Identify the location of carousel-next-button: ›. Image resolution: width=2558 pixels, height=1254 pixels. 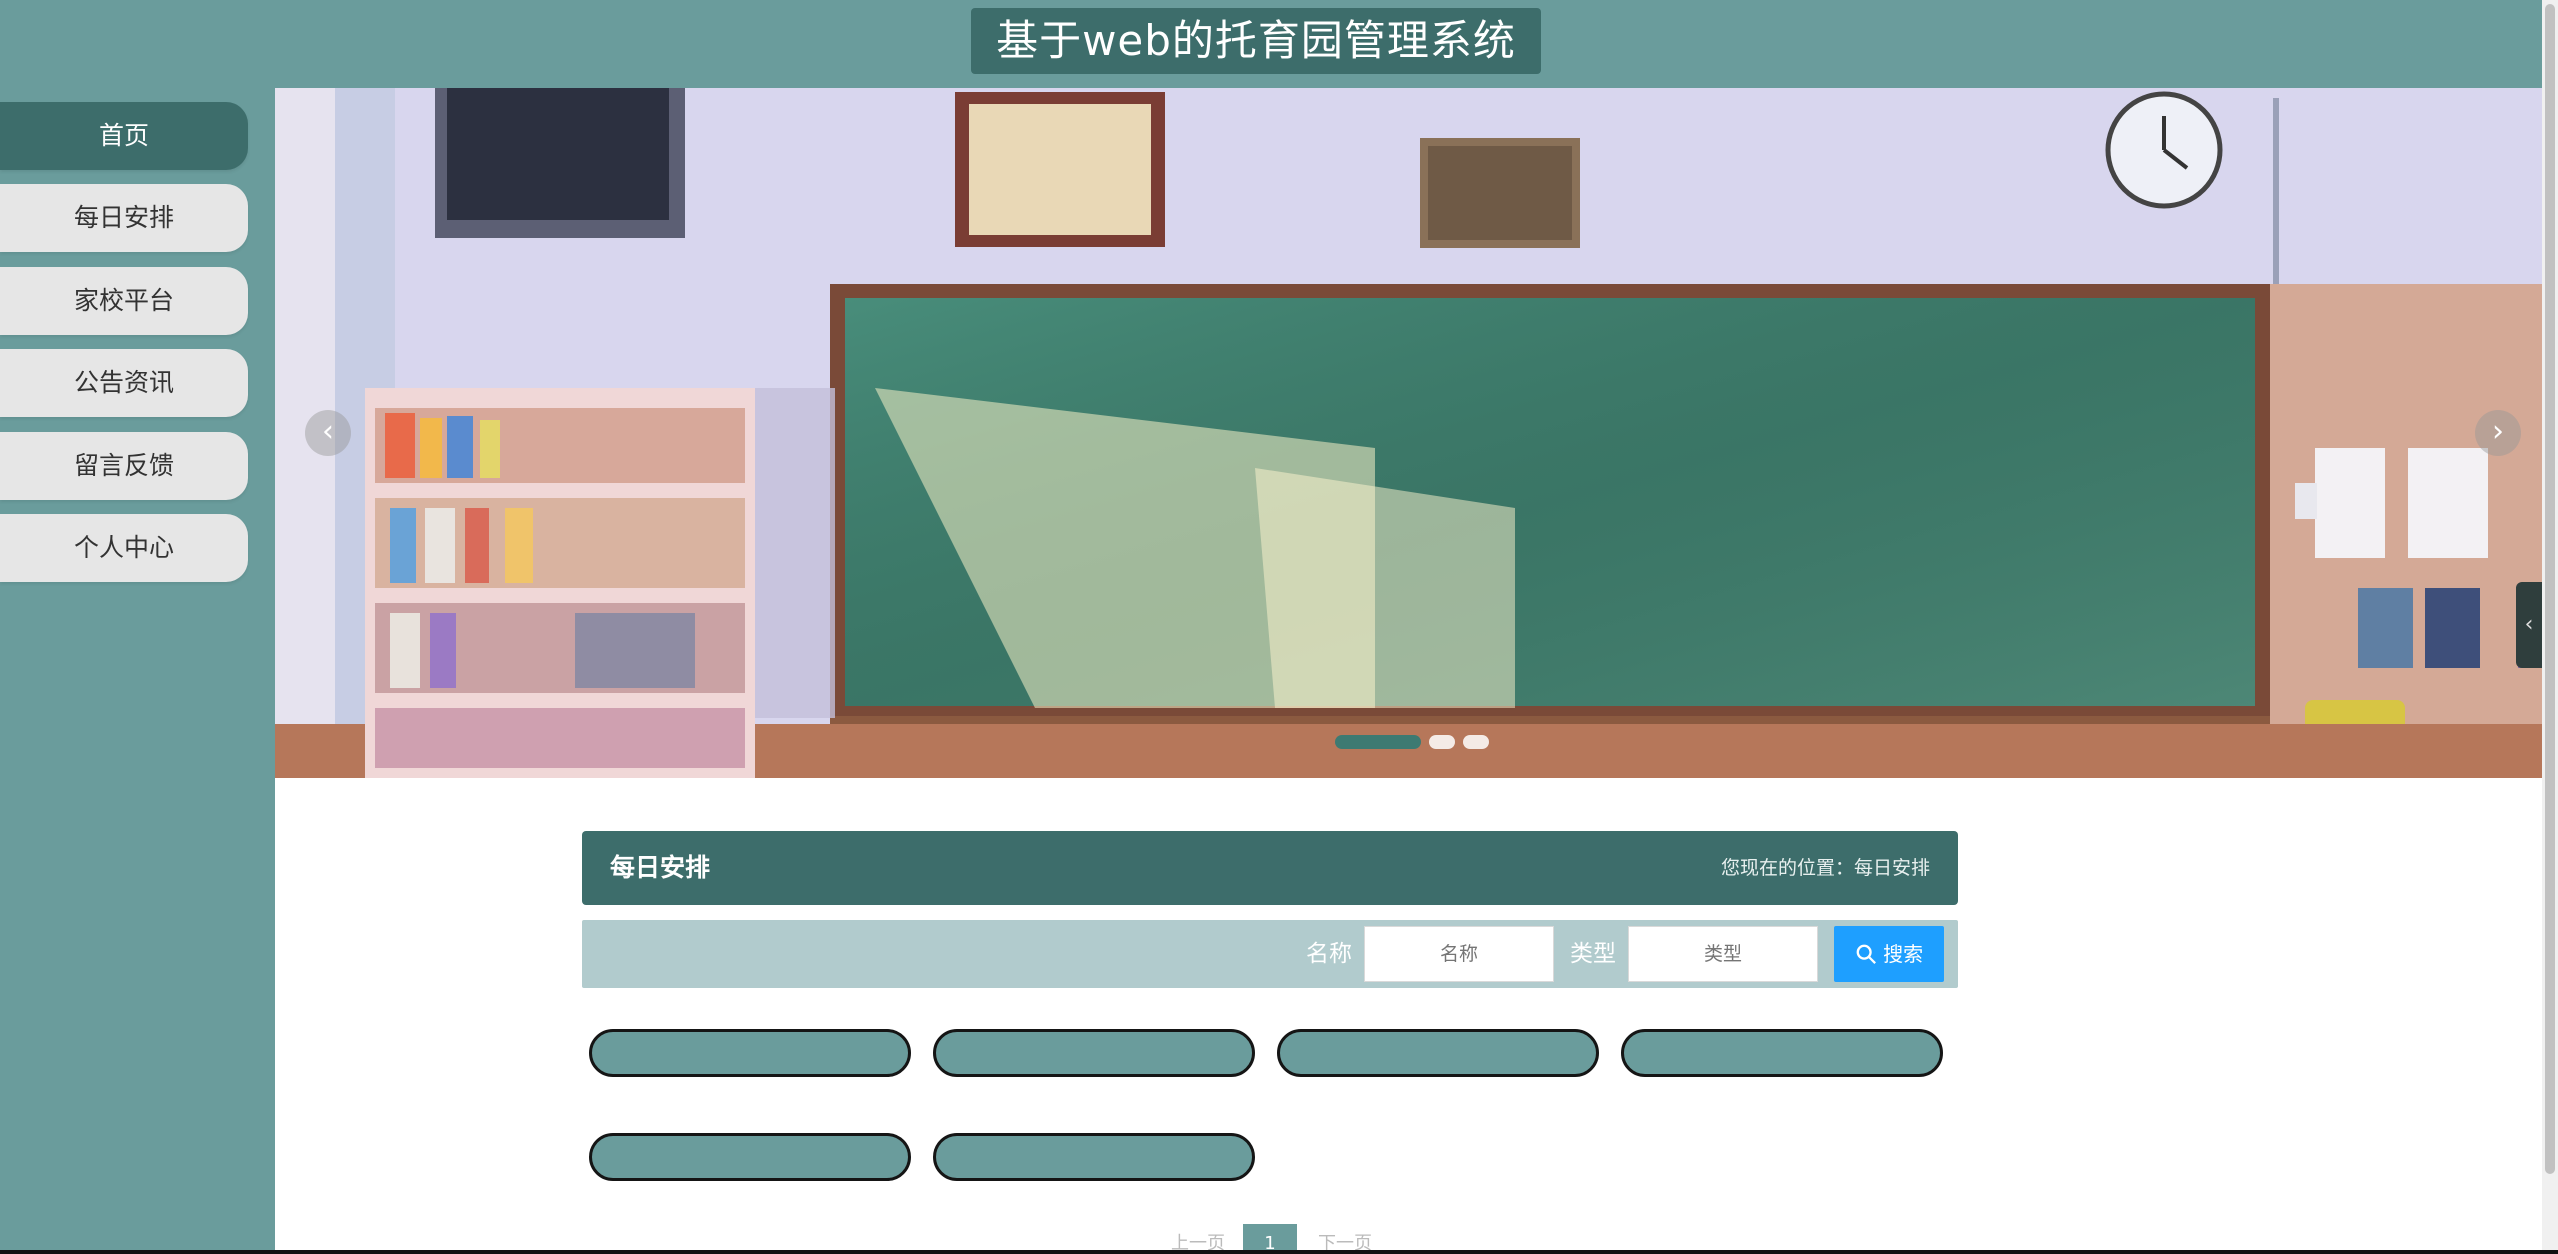
(2498, 433).